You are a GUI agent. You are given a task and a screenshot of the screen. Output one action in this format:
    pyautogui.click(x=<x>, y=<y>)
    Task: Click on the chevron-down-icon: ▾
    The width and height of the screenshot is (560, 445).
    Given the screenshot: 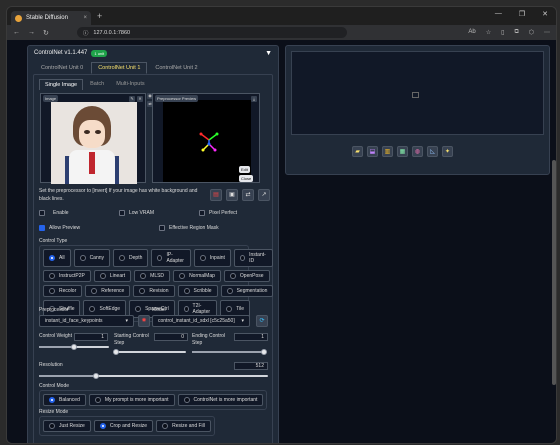 What is the action you would take?
    pyautogui.click(x=126, y=321)
    